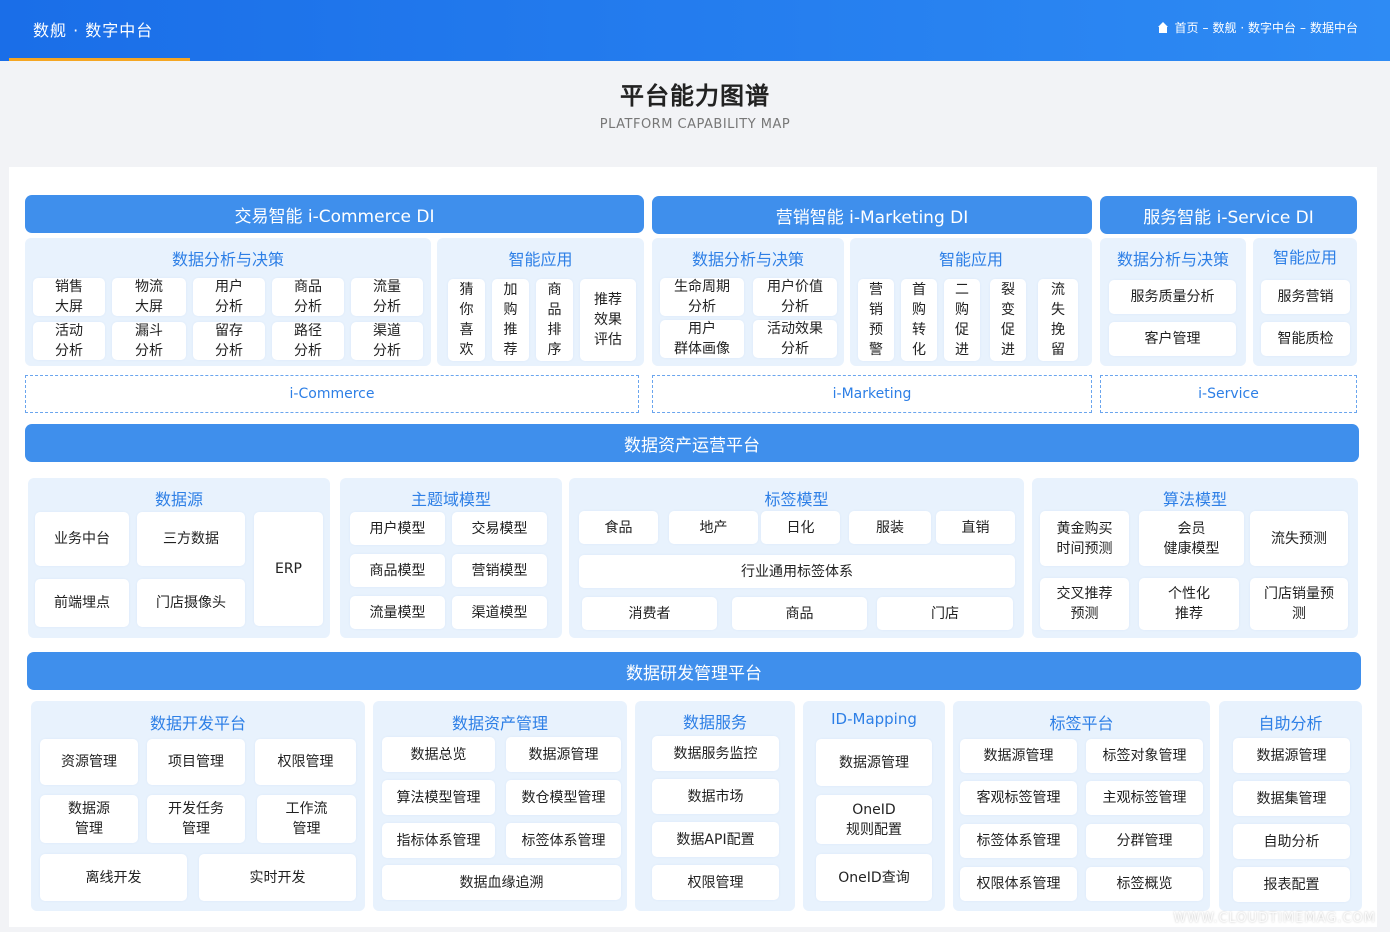  Describe the element at coordinates (466, 320) in the screenshot. I see `capability-cell: 猜你喜欢` at that location.